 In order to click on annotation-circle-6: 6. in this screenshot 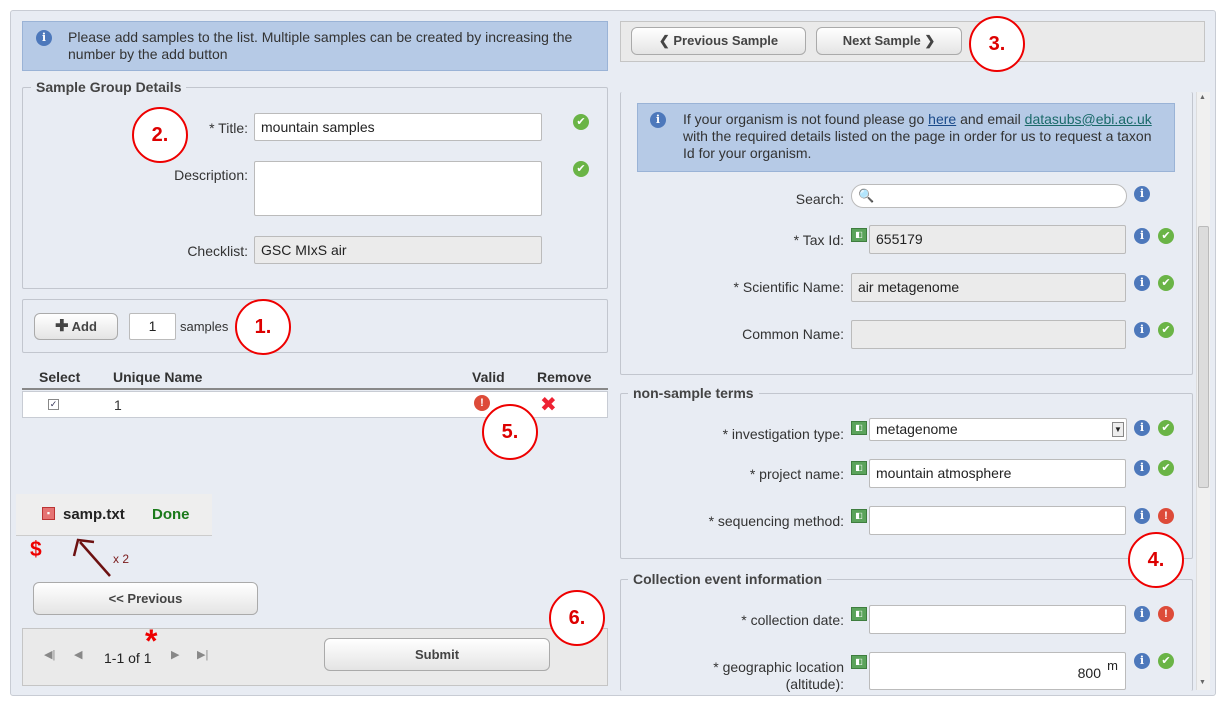, I will do `click(577, 618)`.